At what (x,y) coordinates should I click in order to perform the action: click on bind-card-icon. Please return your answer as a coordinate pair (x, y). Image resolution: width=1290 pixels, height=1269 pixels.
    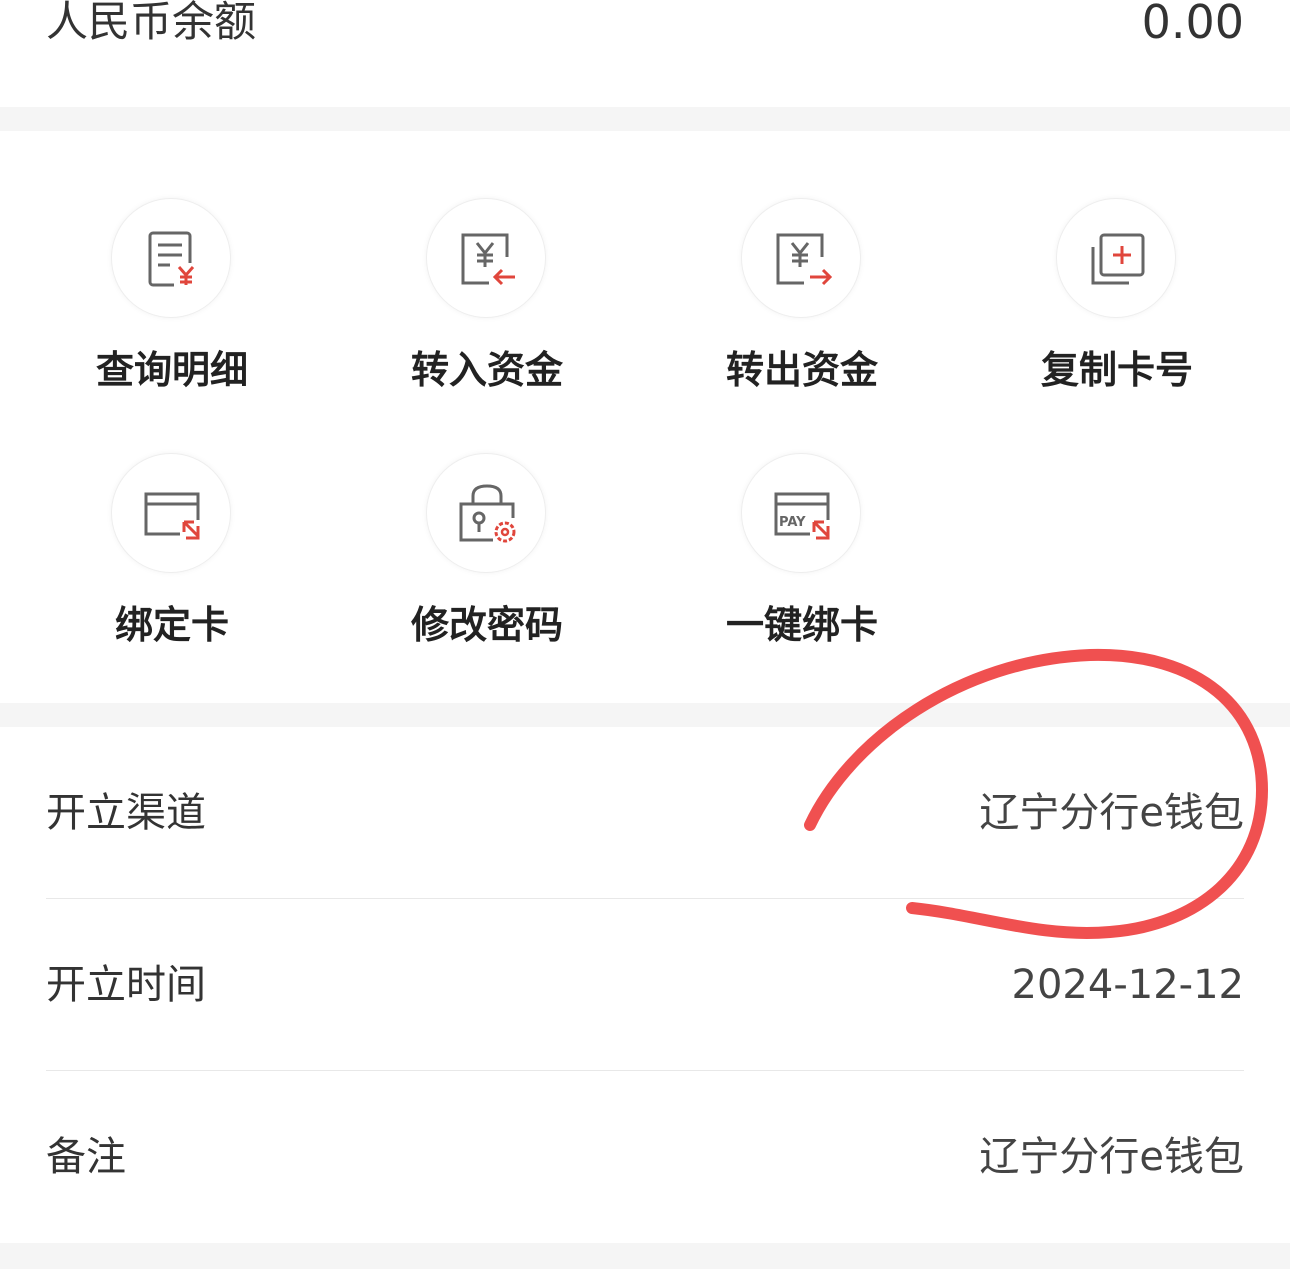
    Looking at the image, I should click on (171, 513).